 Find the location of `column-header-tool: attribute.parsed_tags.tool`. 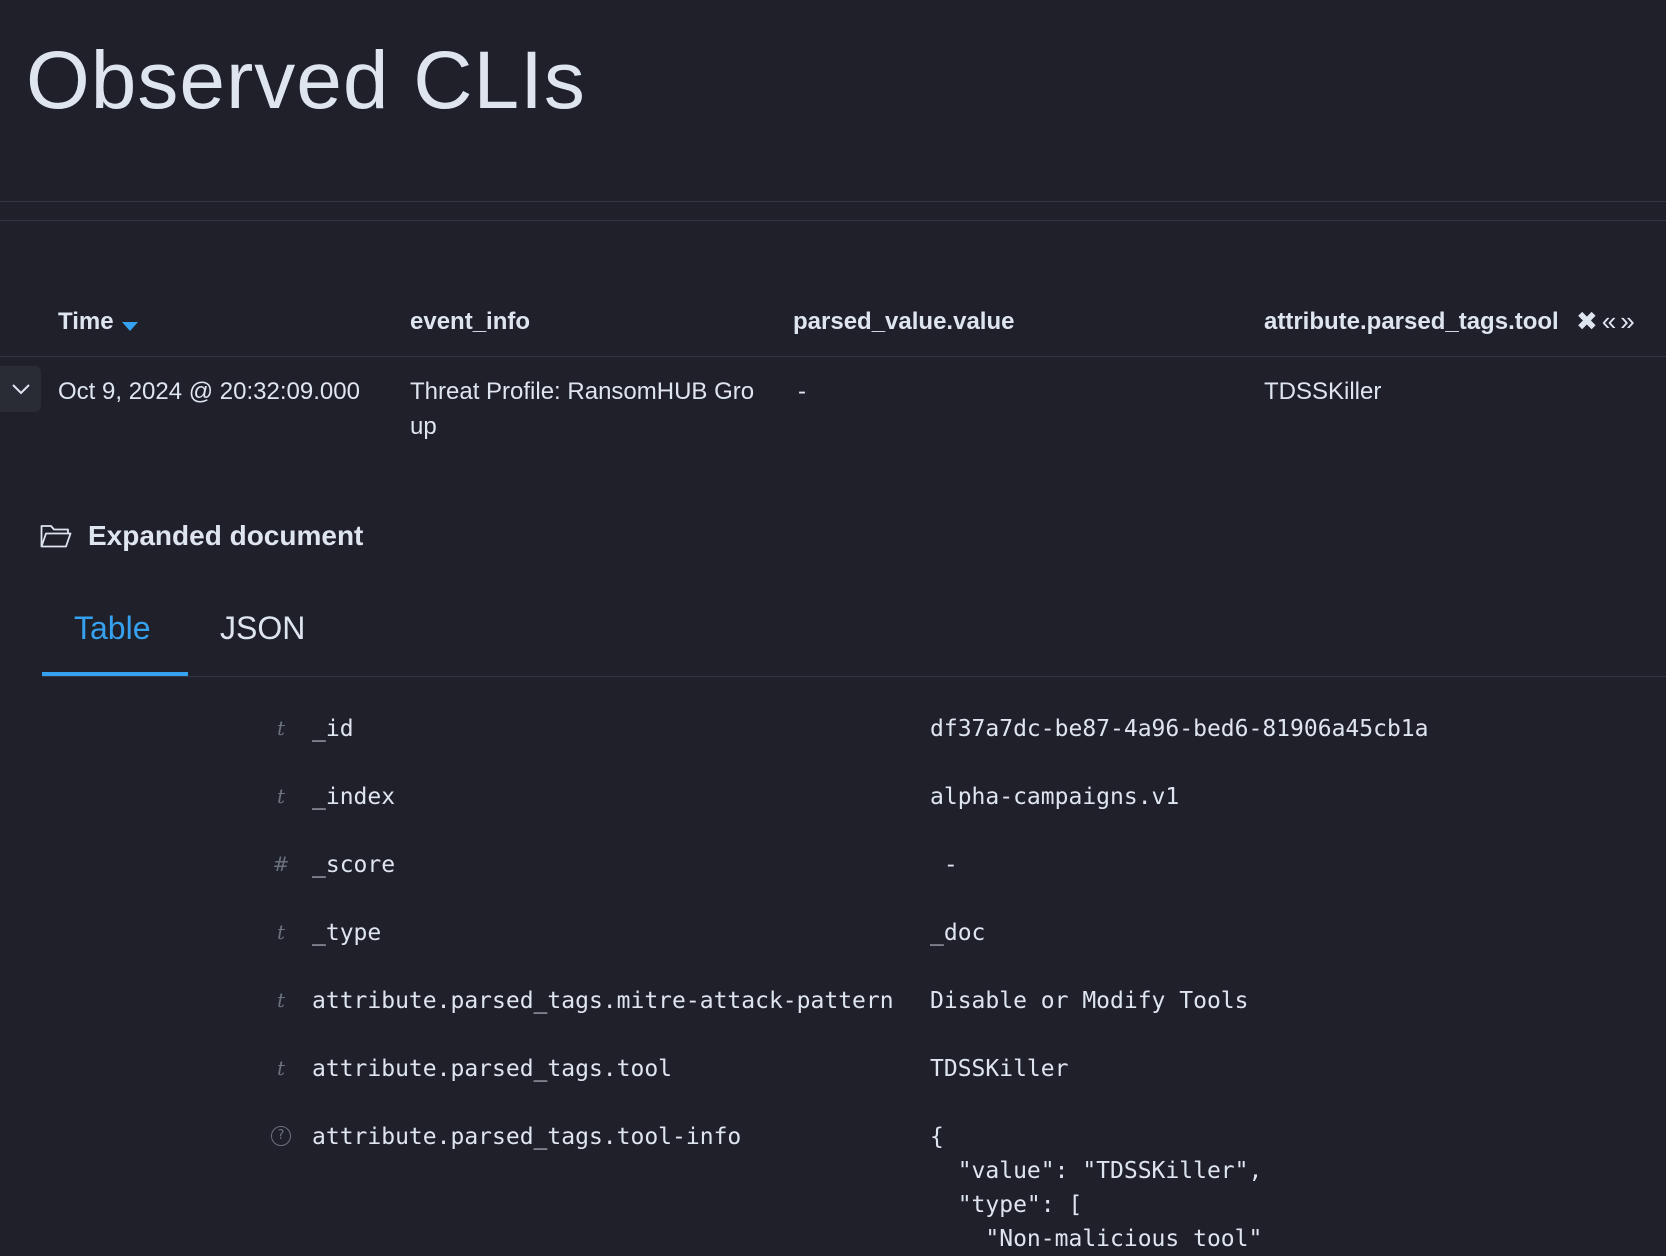

column-header-tool: attribute.parsed_tags.tool is located at coordinates (1411, 322).